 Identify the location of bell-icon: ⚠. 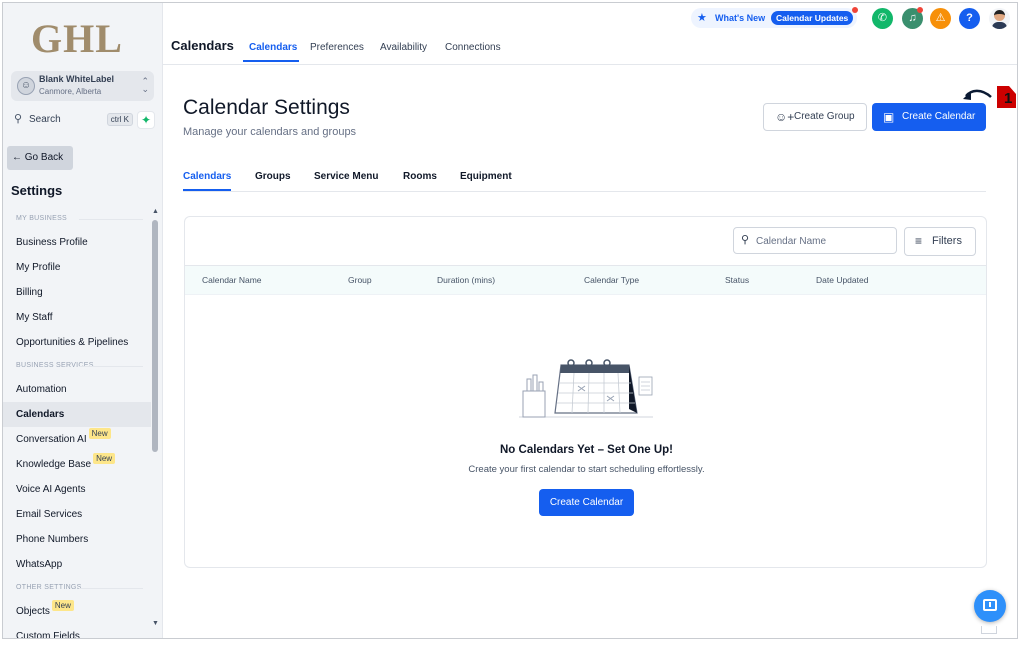
(940, 18).